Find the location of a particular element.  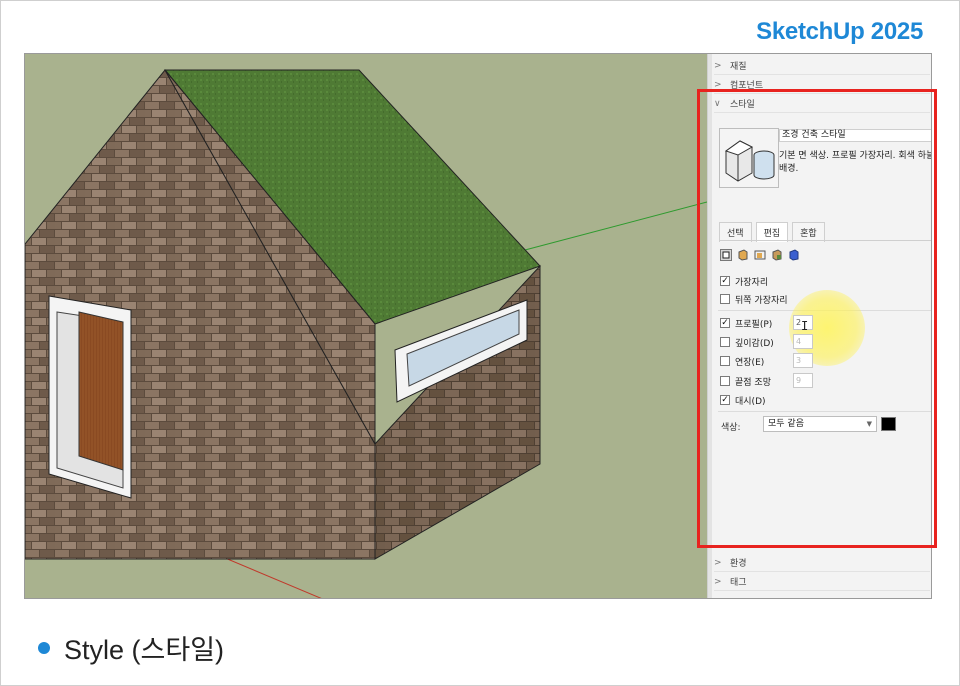

profiles-checkbox: ✓ is located at coordinates (725, 323).